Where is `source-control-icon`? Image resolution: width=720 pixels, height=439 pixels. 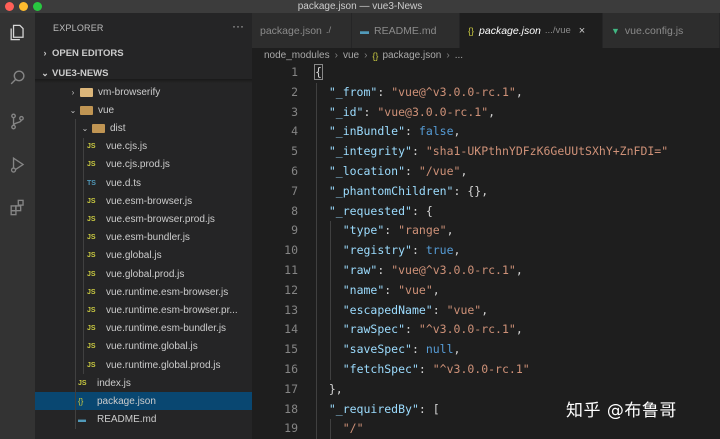
source-control-icon is located at coordinates (17, 121).